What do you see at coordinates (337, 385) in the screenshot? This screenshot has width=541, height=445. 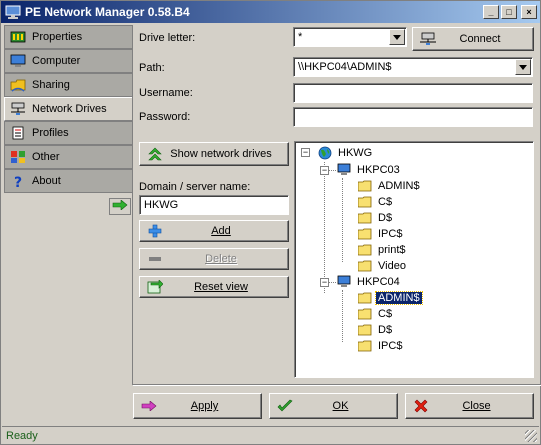 I see `bottom-separator` at bounding box center [337, 385].